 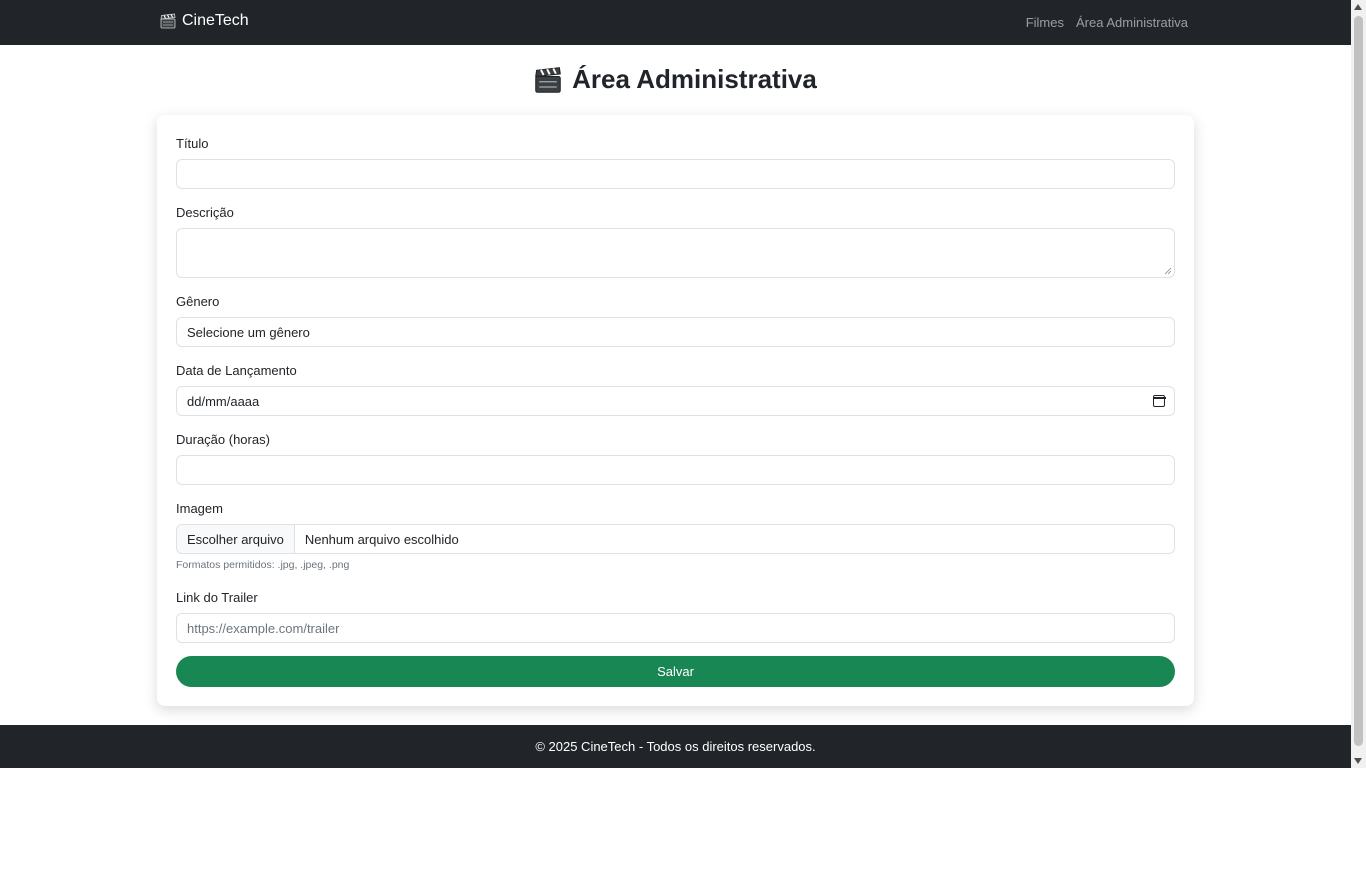 I want to click on trailer-label: Link do Trailer, so click(x=217, y=597).